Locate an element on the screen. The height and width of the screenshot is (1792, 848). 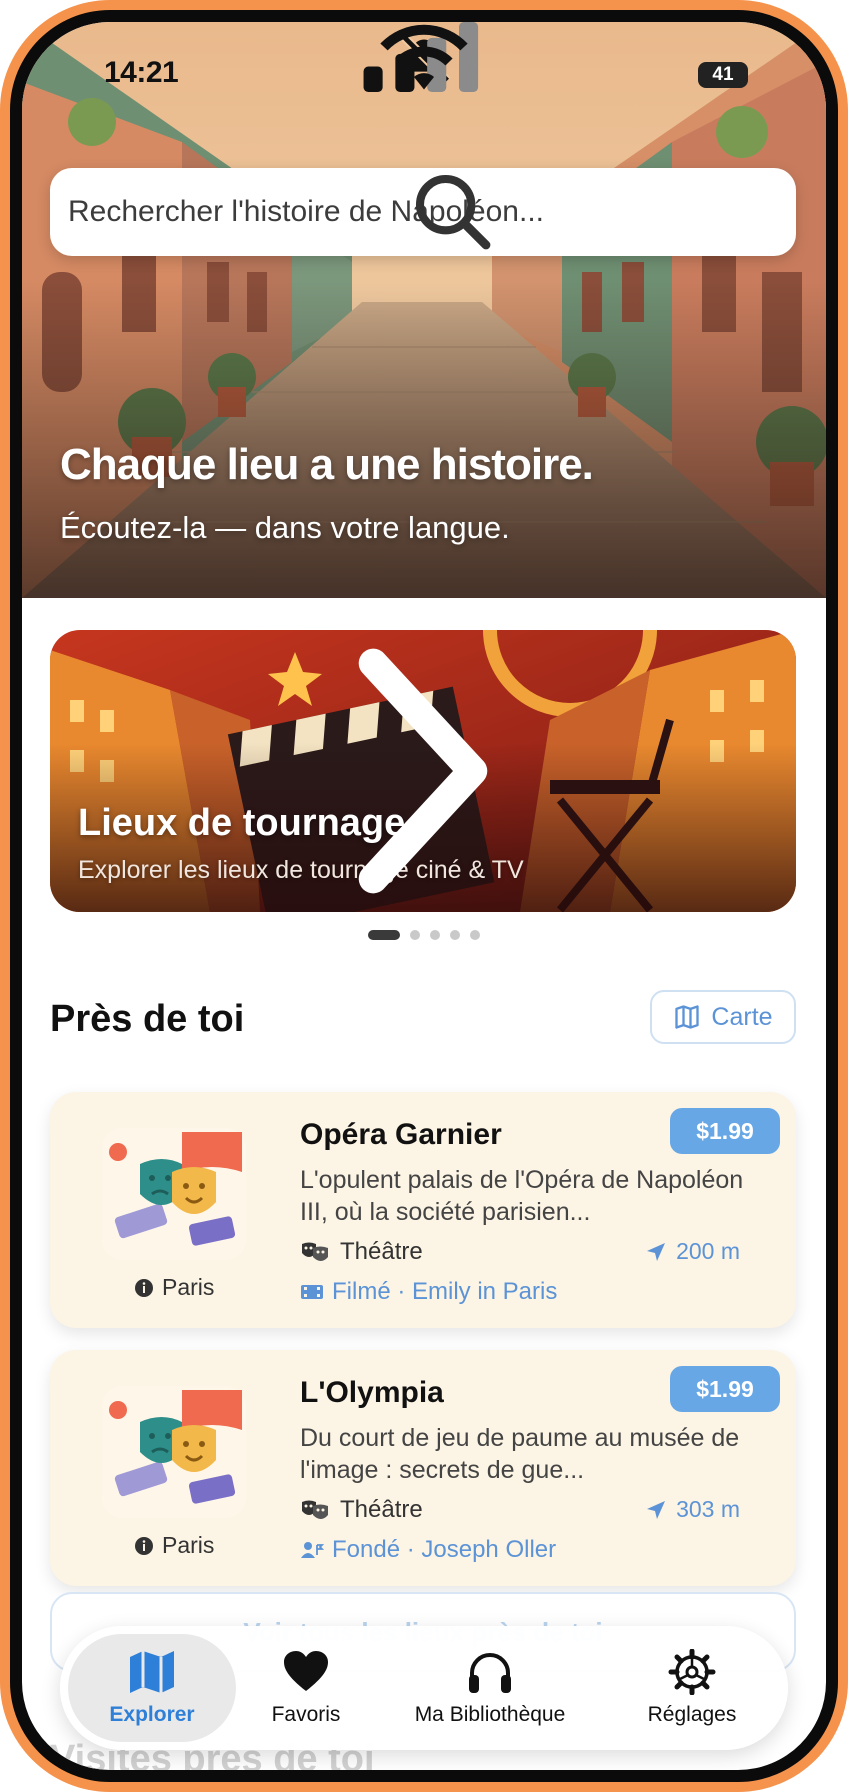
card-distance-label: 303 m is located at coordinates (708, 1509).